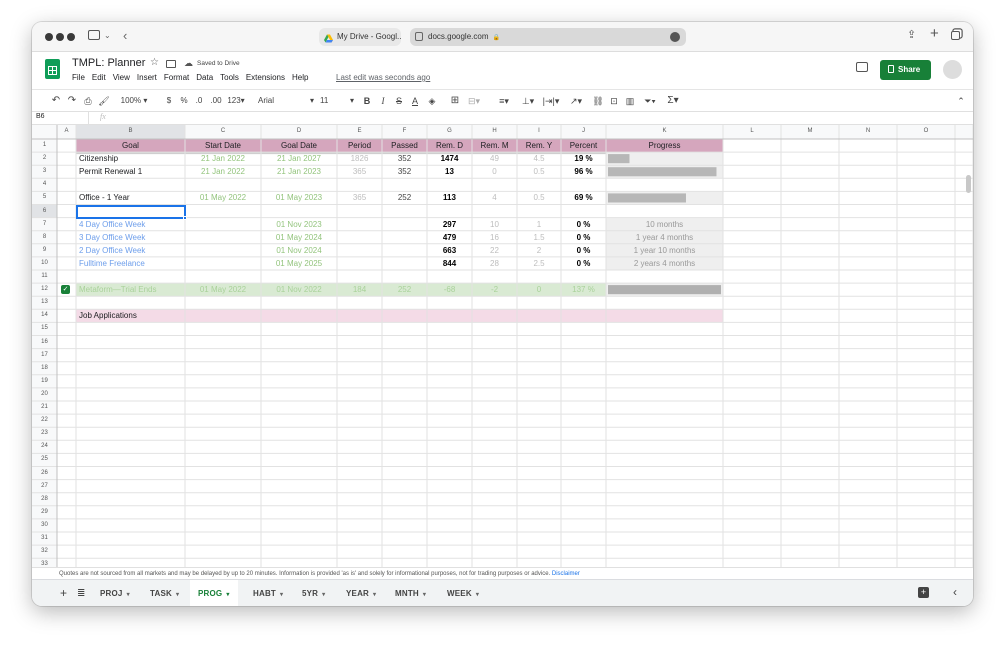  What do you see at coordinates (72, 101) in the screenshot?
I see `redo-icon: ↷` at bounding box center [72, 101].